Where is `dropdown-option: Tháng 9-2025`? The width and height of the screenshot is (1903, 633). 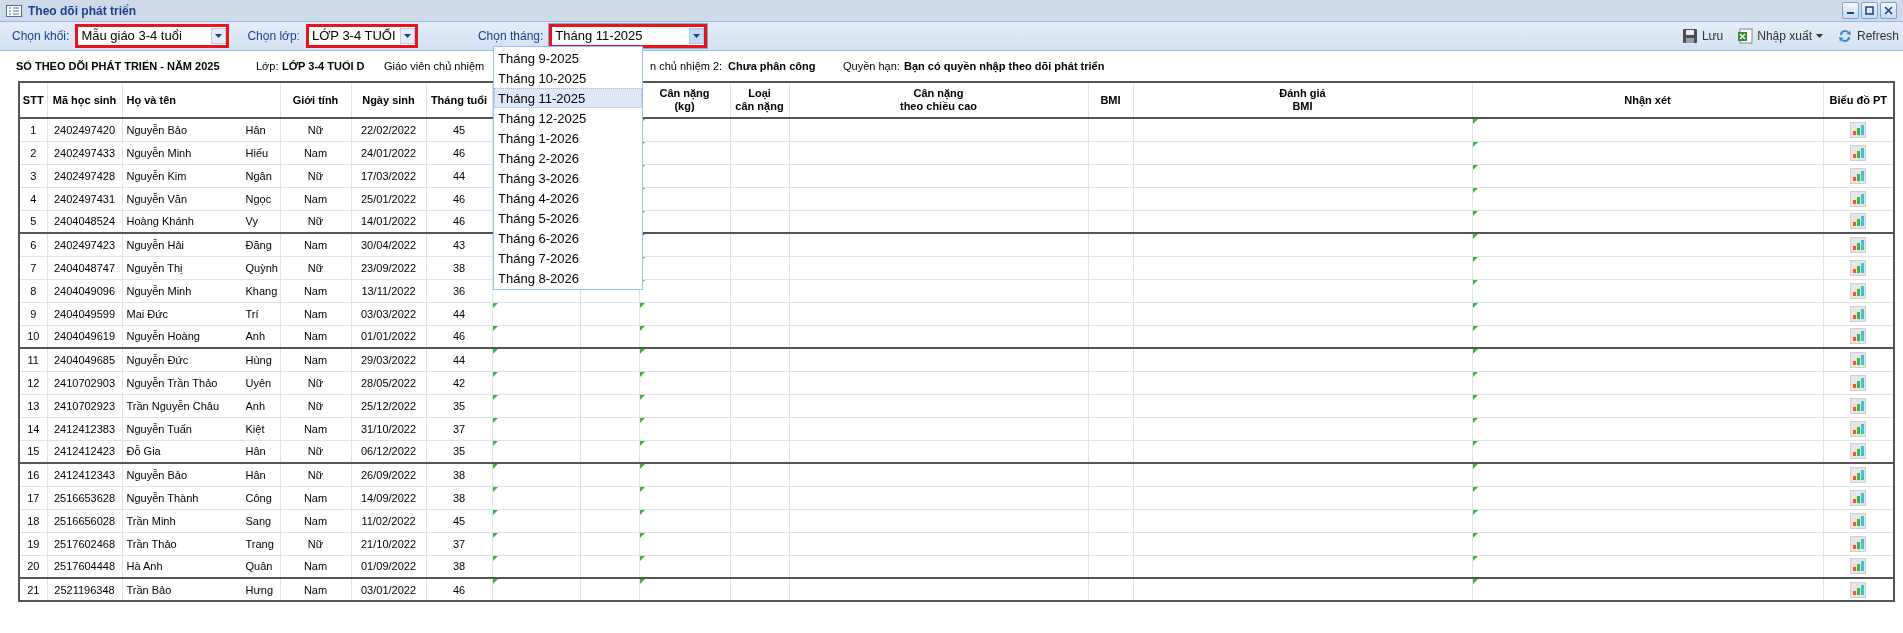 dropdown-option: Tháng 9-2025 is located at coordinates (568, 58).